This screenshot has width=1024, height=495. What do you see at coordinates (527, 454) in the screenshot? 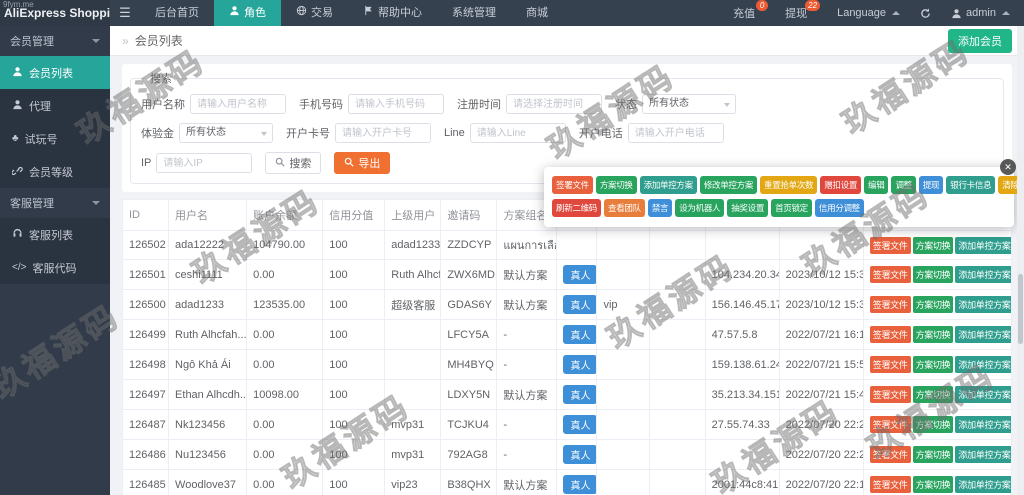
I see `cell-plan: -` at bounding box center [527, 454].